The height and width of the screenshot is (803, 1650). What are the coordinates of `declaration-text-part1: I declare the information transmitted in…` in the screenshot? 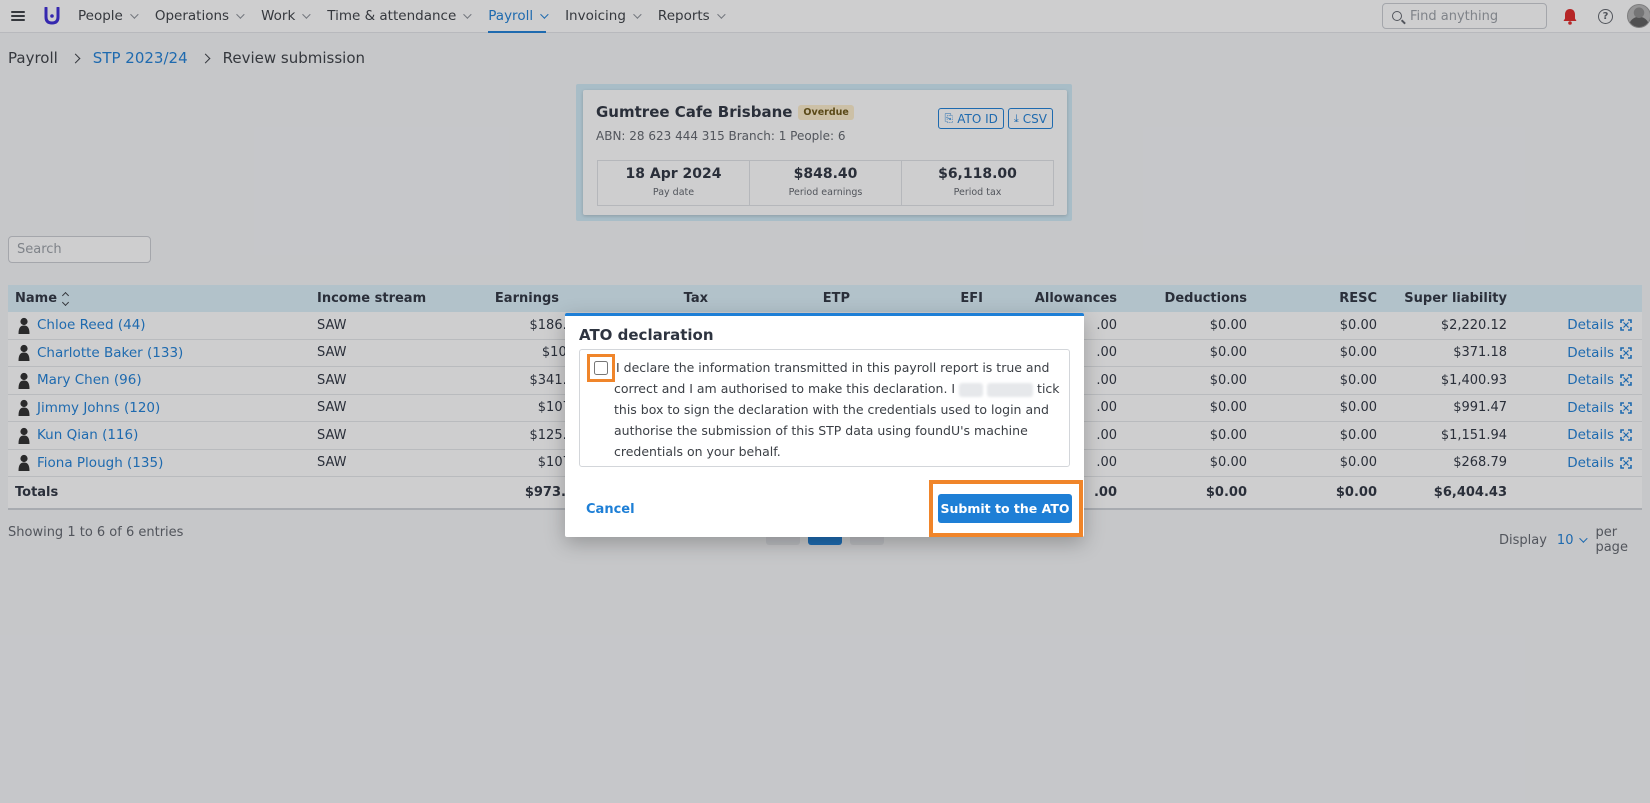 It's located at (832, 378).